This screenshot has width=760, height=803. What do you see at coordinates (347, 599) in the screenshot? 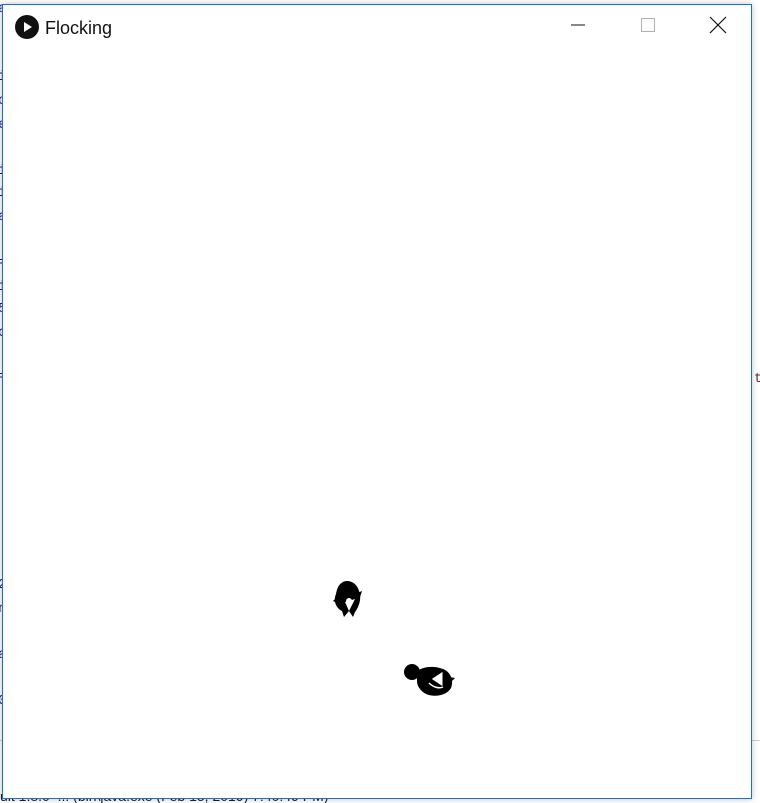
I see `boid-cluster-upper` at bounding box center [347, 599].